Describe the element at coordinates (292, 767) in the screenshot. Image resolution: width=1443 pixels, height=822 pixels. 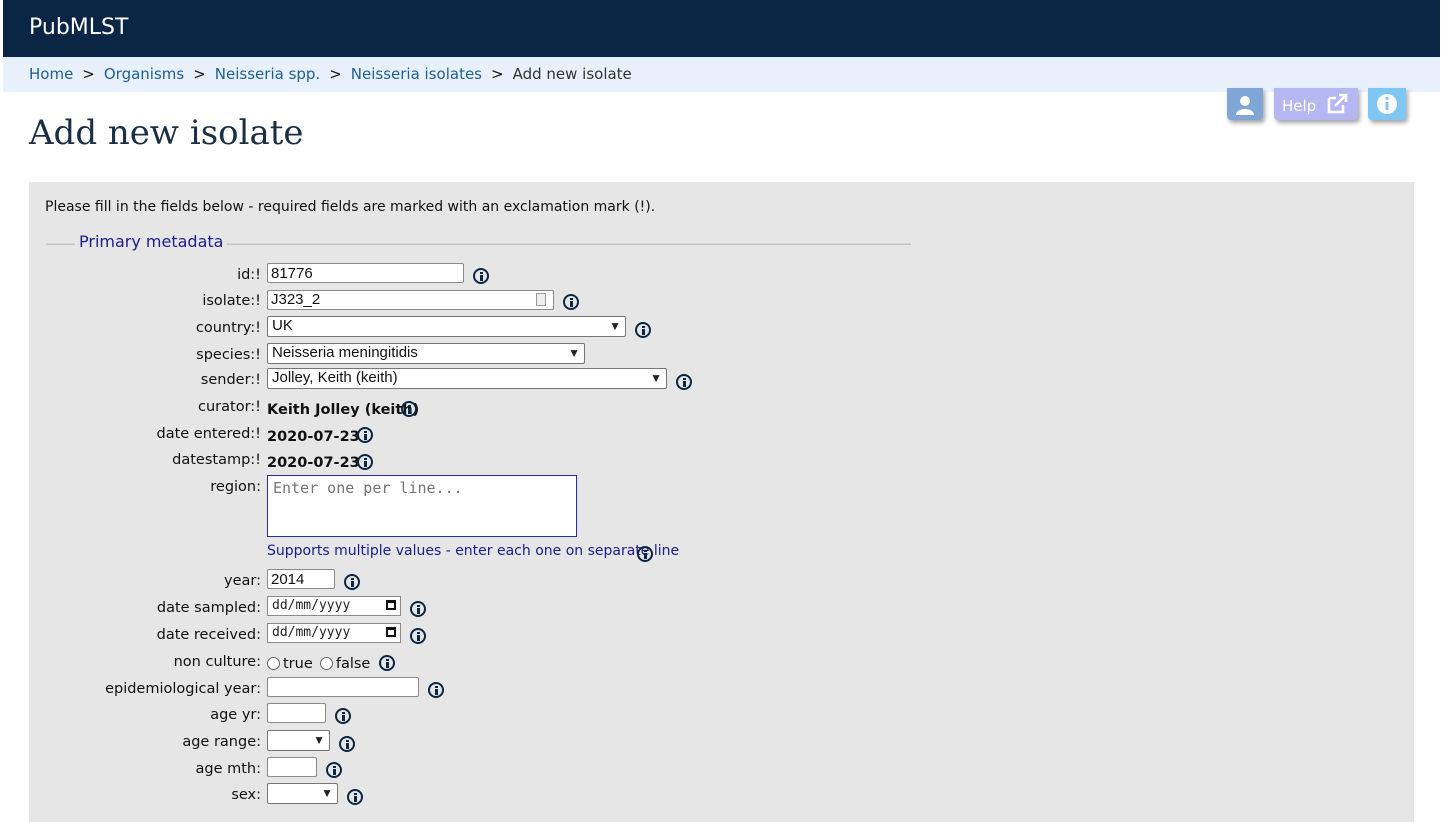
I see `age-mth-input` at that location.